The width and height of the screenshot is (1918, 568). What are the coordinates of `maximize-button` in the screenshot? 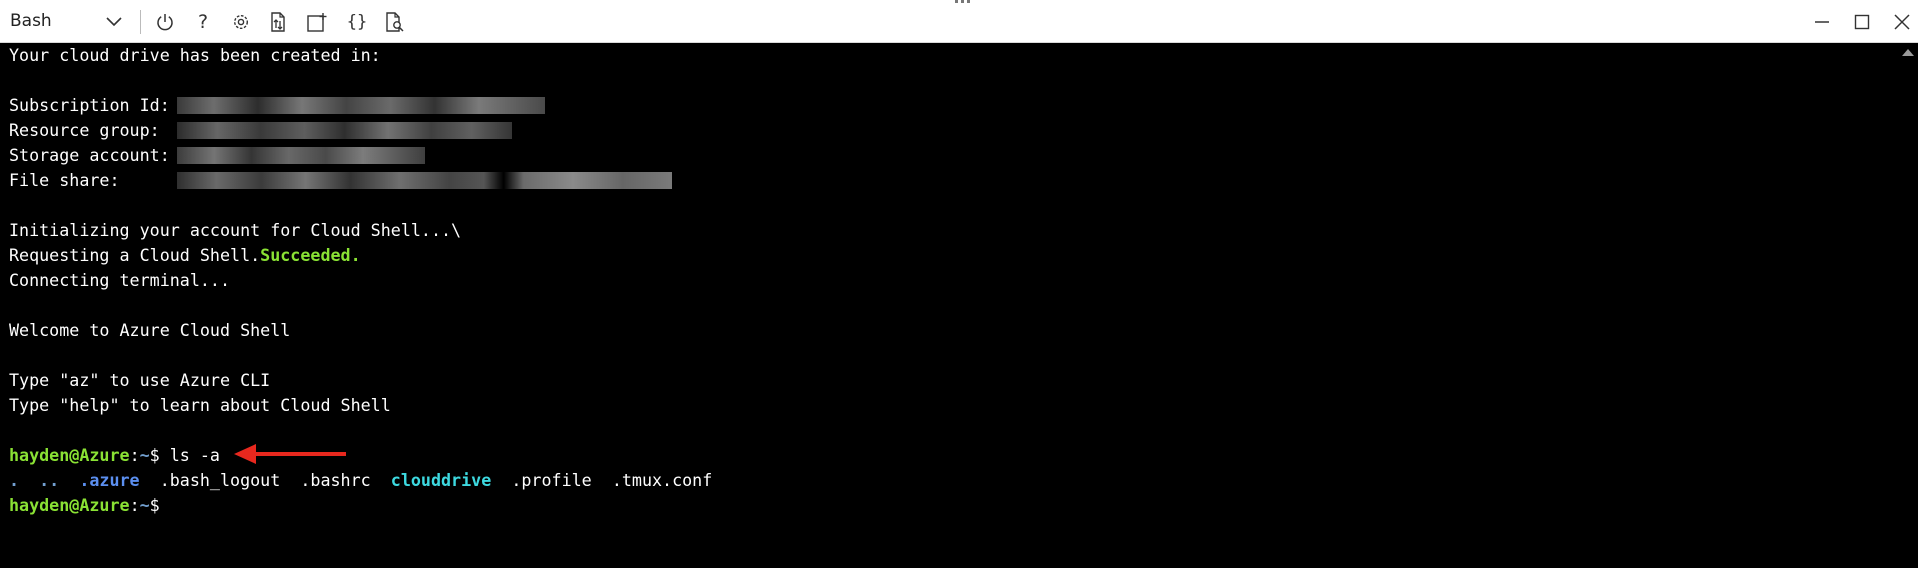 It's located at (1862, 22).